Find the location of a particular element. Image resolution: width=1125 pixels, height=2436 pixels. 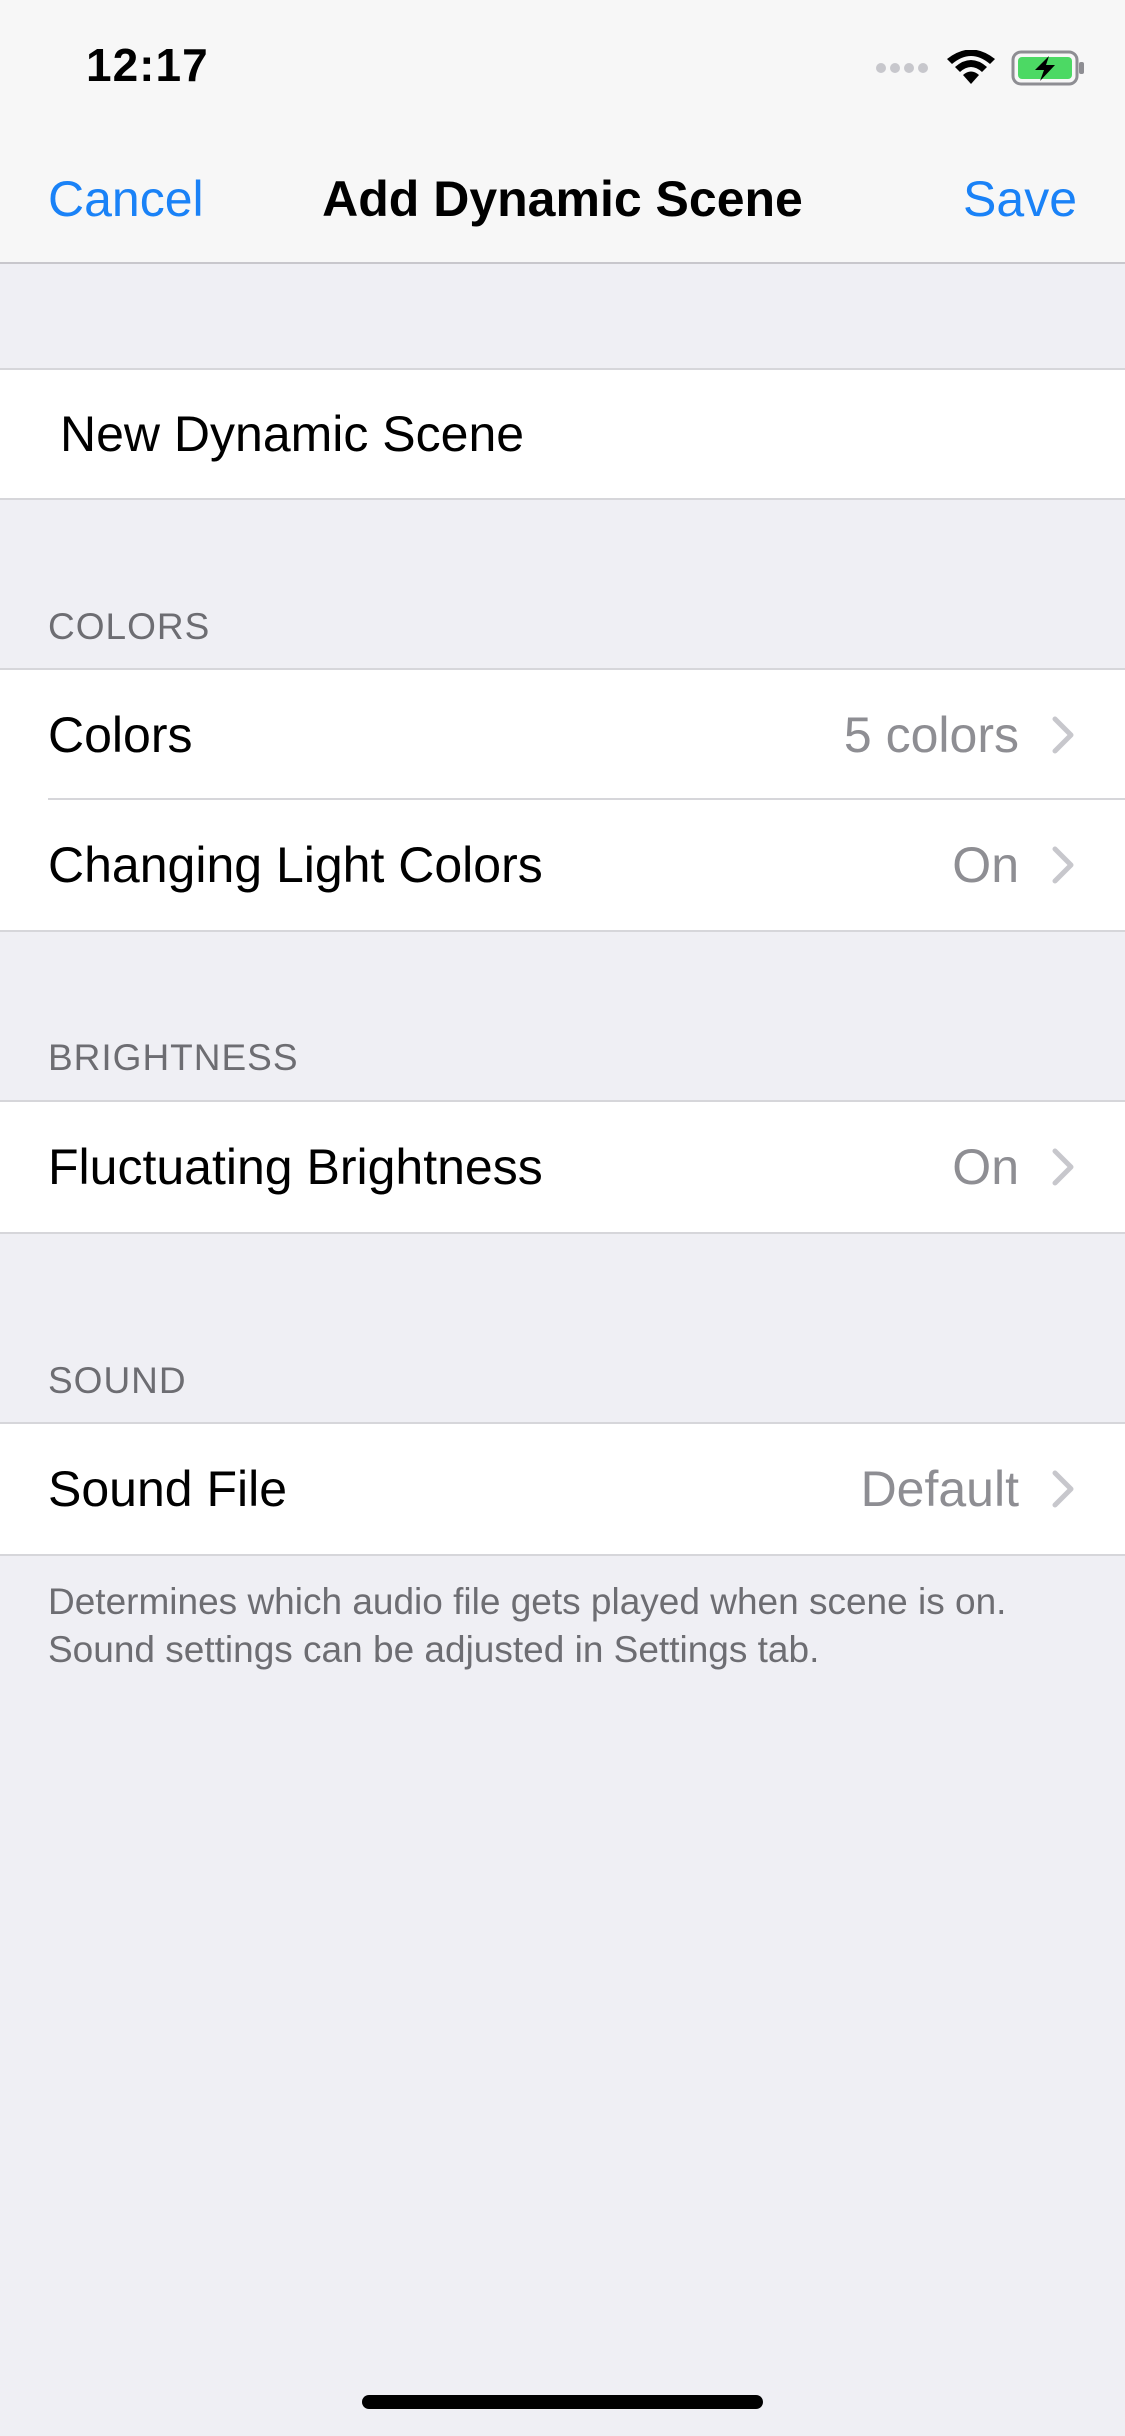

colors-group: Colors 5 colors Changing Light Colors On is located at coordinates (562, 800).